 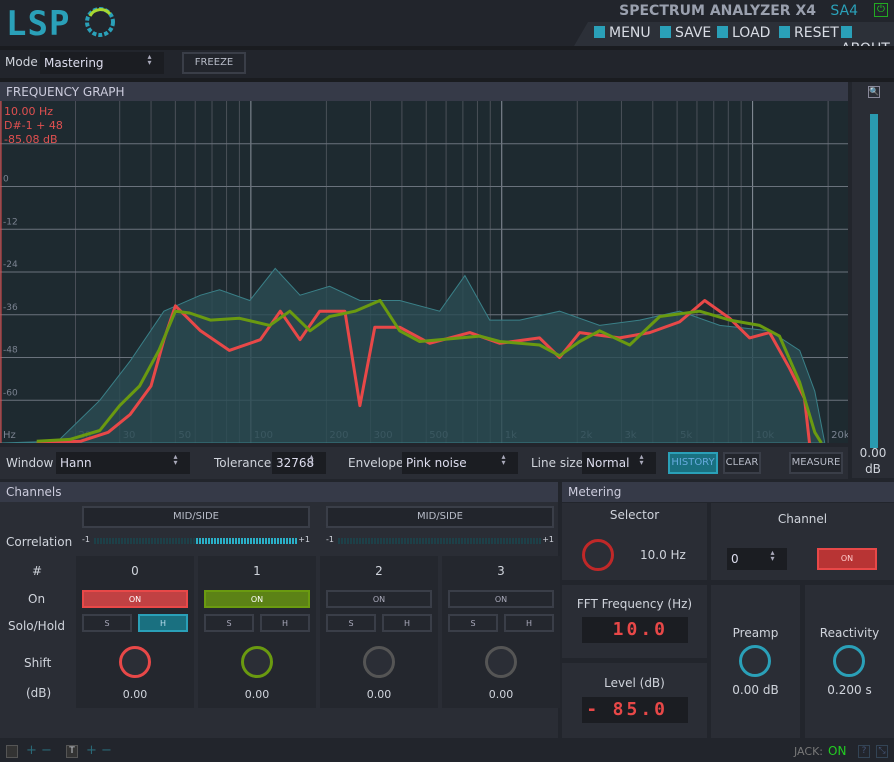 I want to click on window-label: Window, so click(x=30, y=463).